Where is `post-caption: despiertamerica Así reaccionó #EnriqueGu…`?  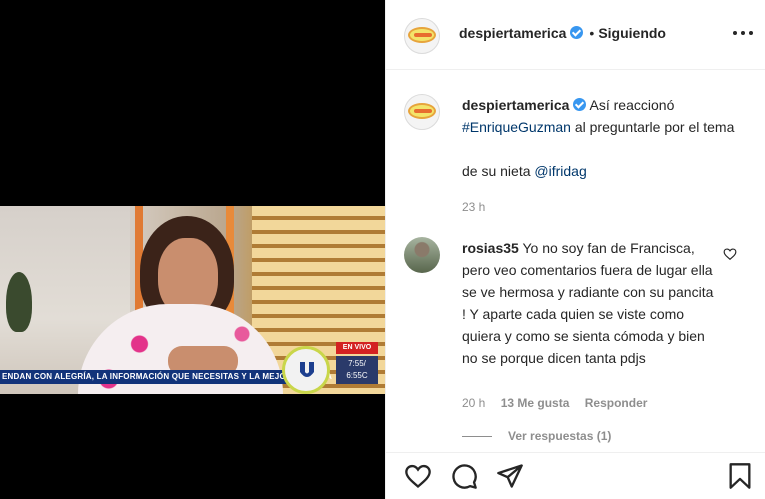 post-caption: despiertamerica Así reaccionó #EnriqueGu… is located at coordinates (608, 138).